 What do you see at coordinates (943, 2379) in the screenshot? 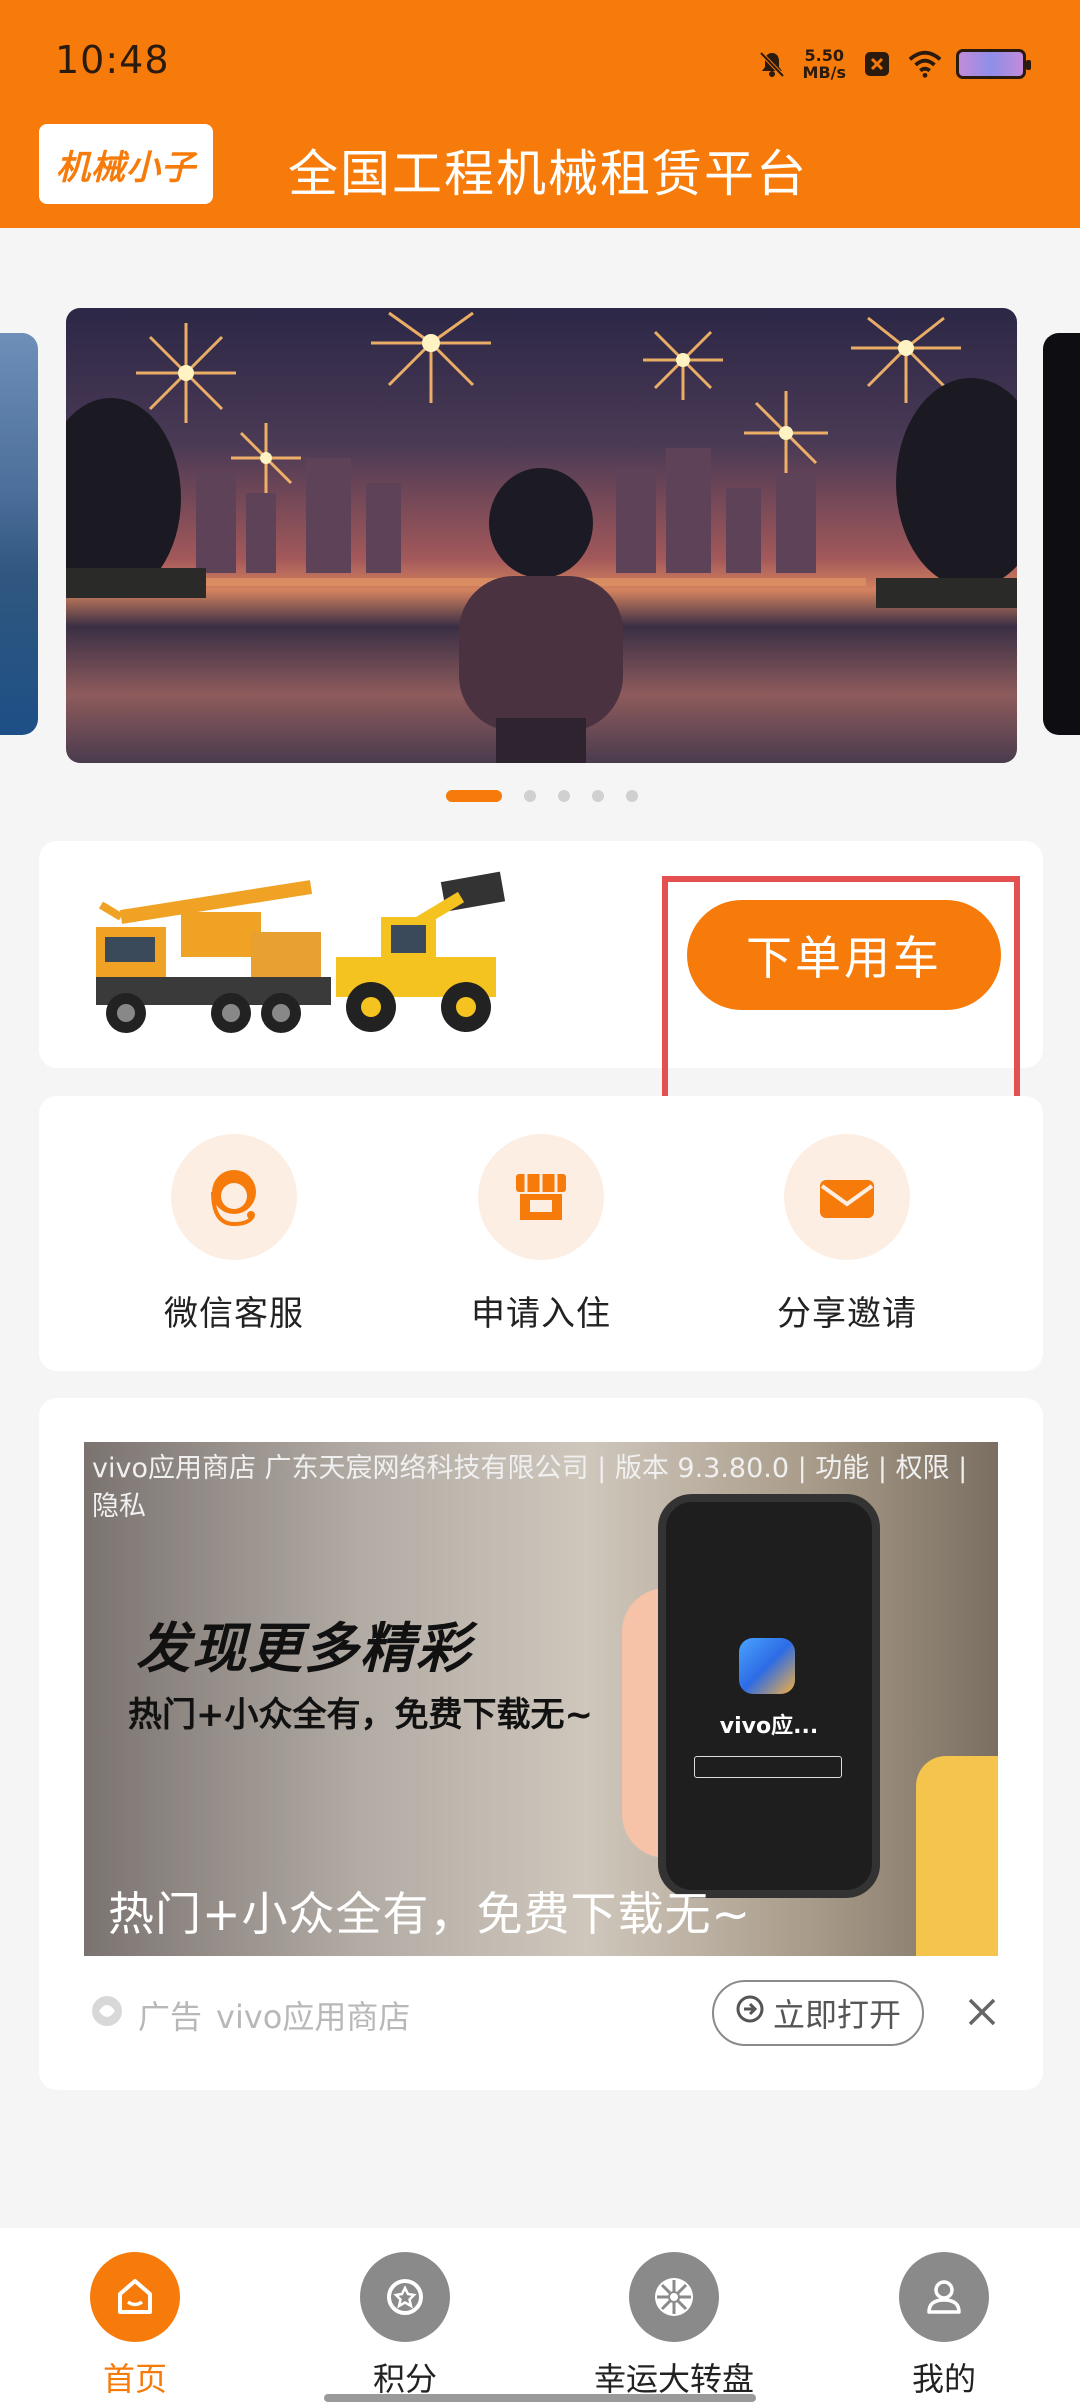
I see `nav-label: 我的` at bounding box center [943, 2379].